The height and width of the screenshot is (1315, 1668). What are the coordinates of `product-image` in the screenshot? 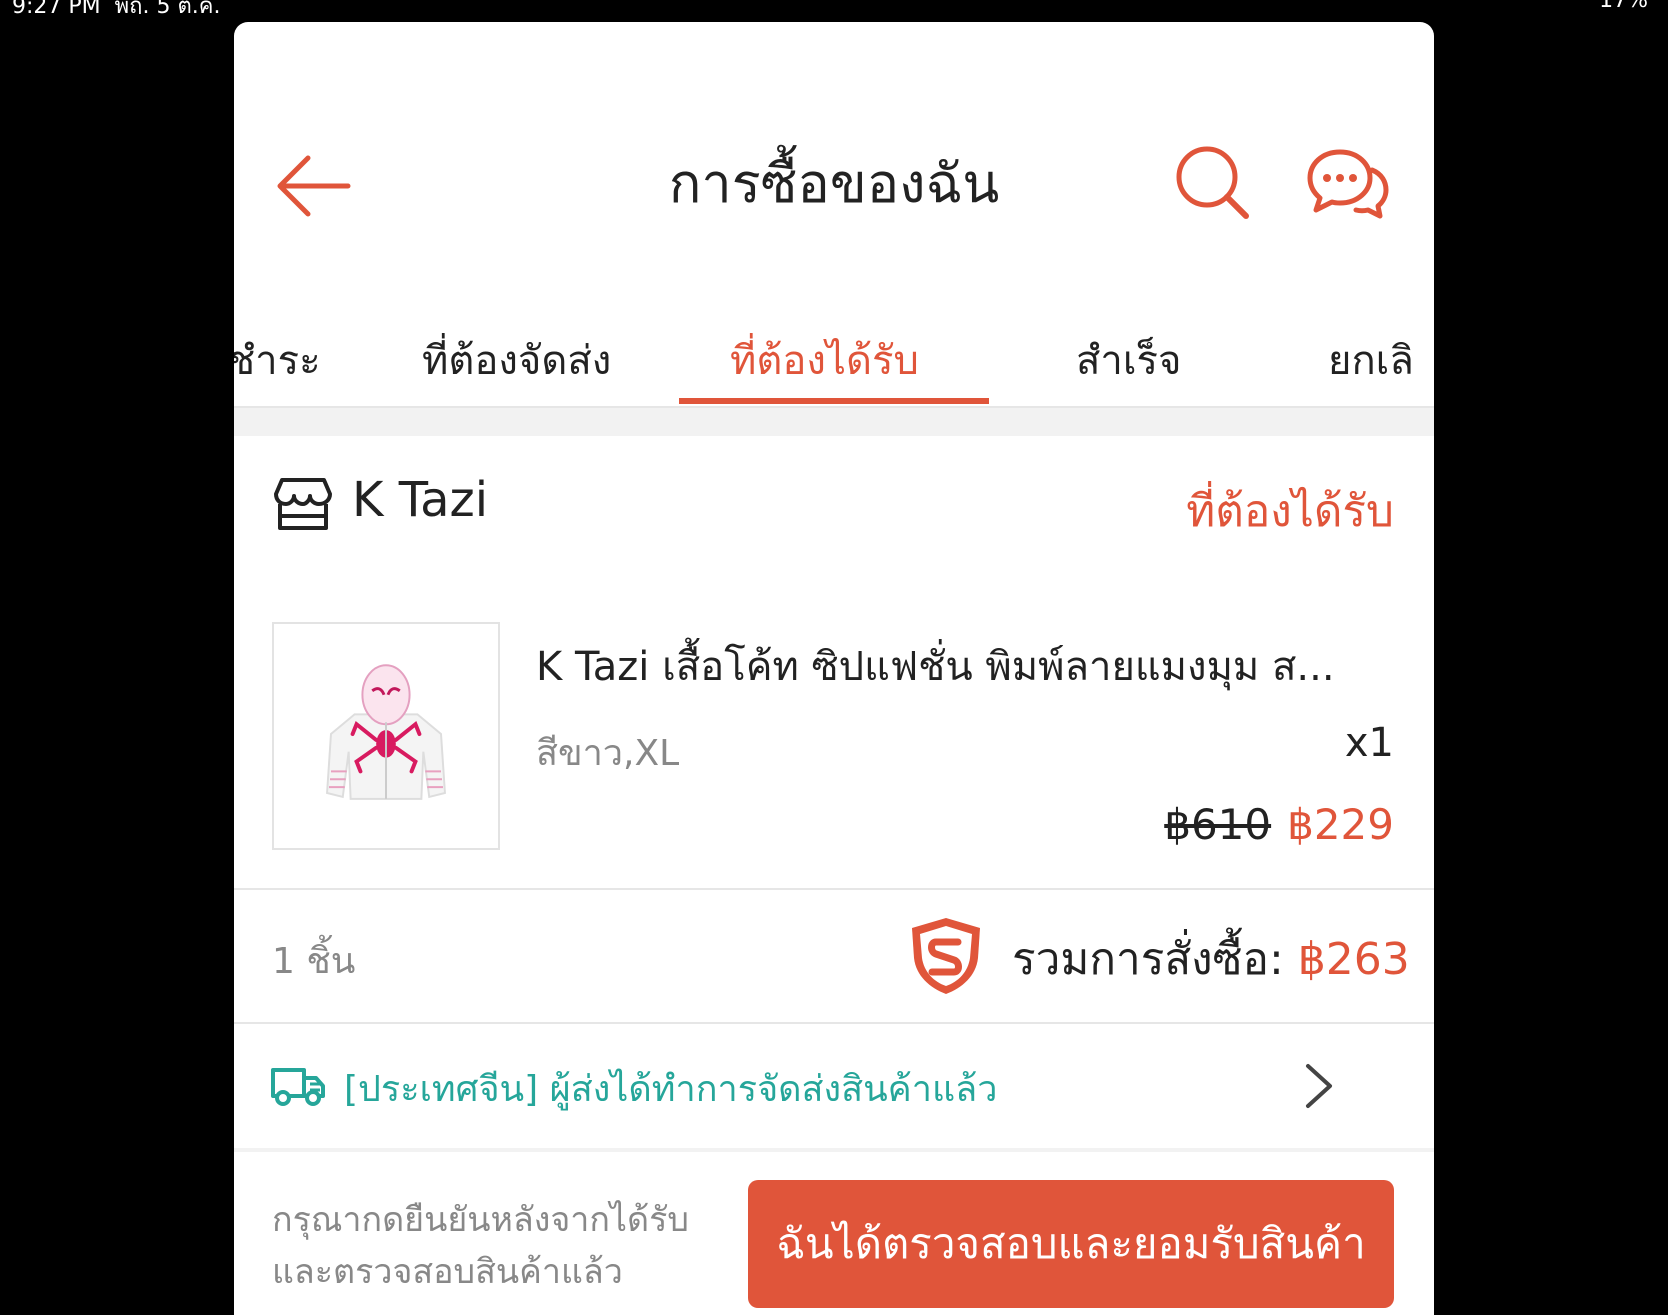 It's located at (386, 736).